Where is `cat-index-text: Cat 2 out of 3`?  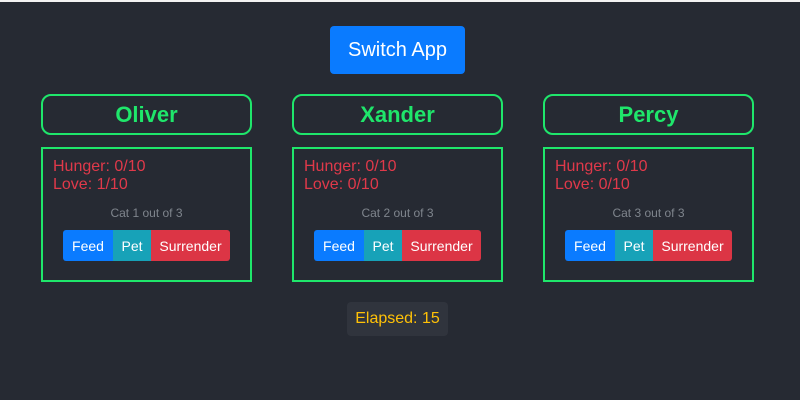
cat-index-text: Cat 2 out of 3 is located at coordinates (397, 213).